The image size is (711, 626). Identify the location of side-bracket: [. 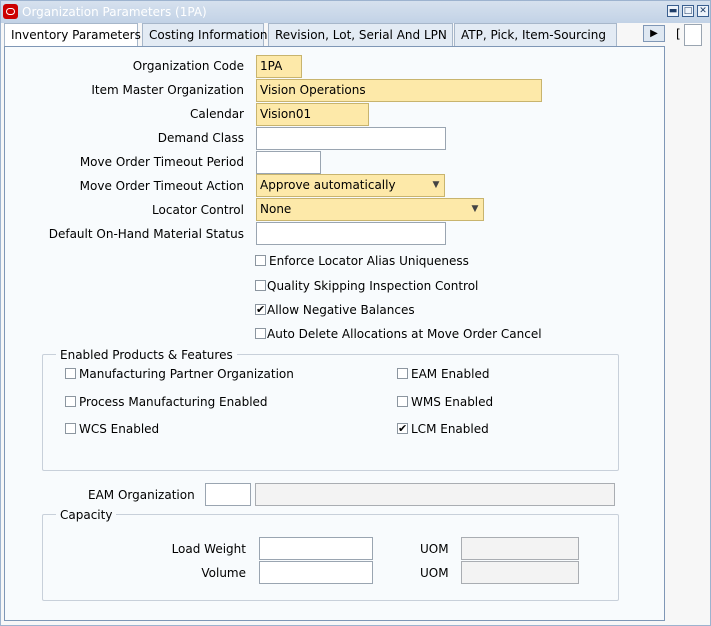
(678, 34).